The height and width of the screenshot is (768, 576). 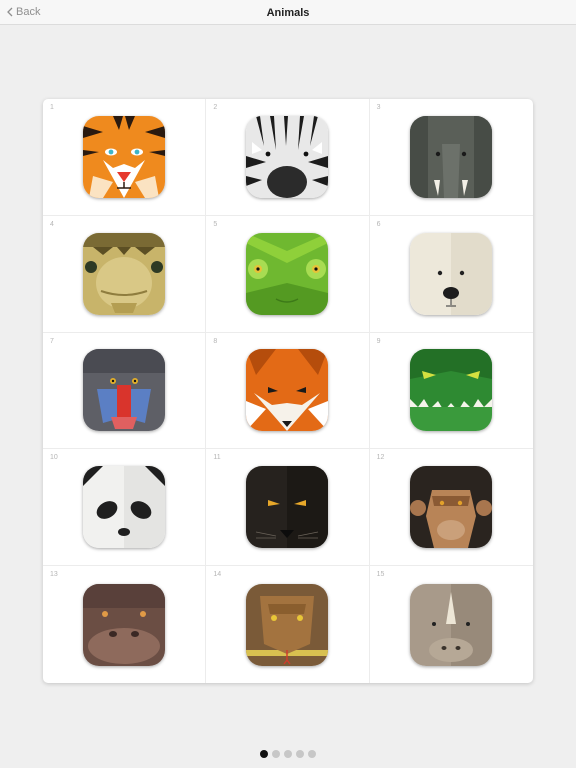 I want to click on page-title: Animals, so click(x=288, y=13).